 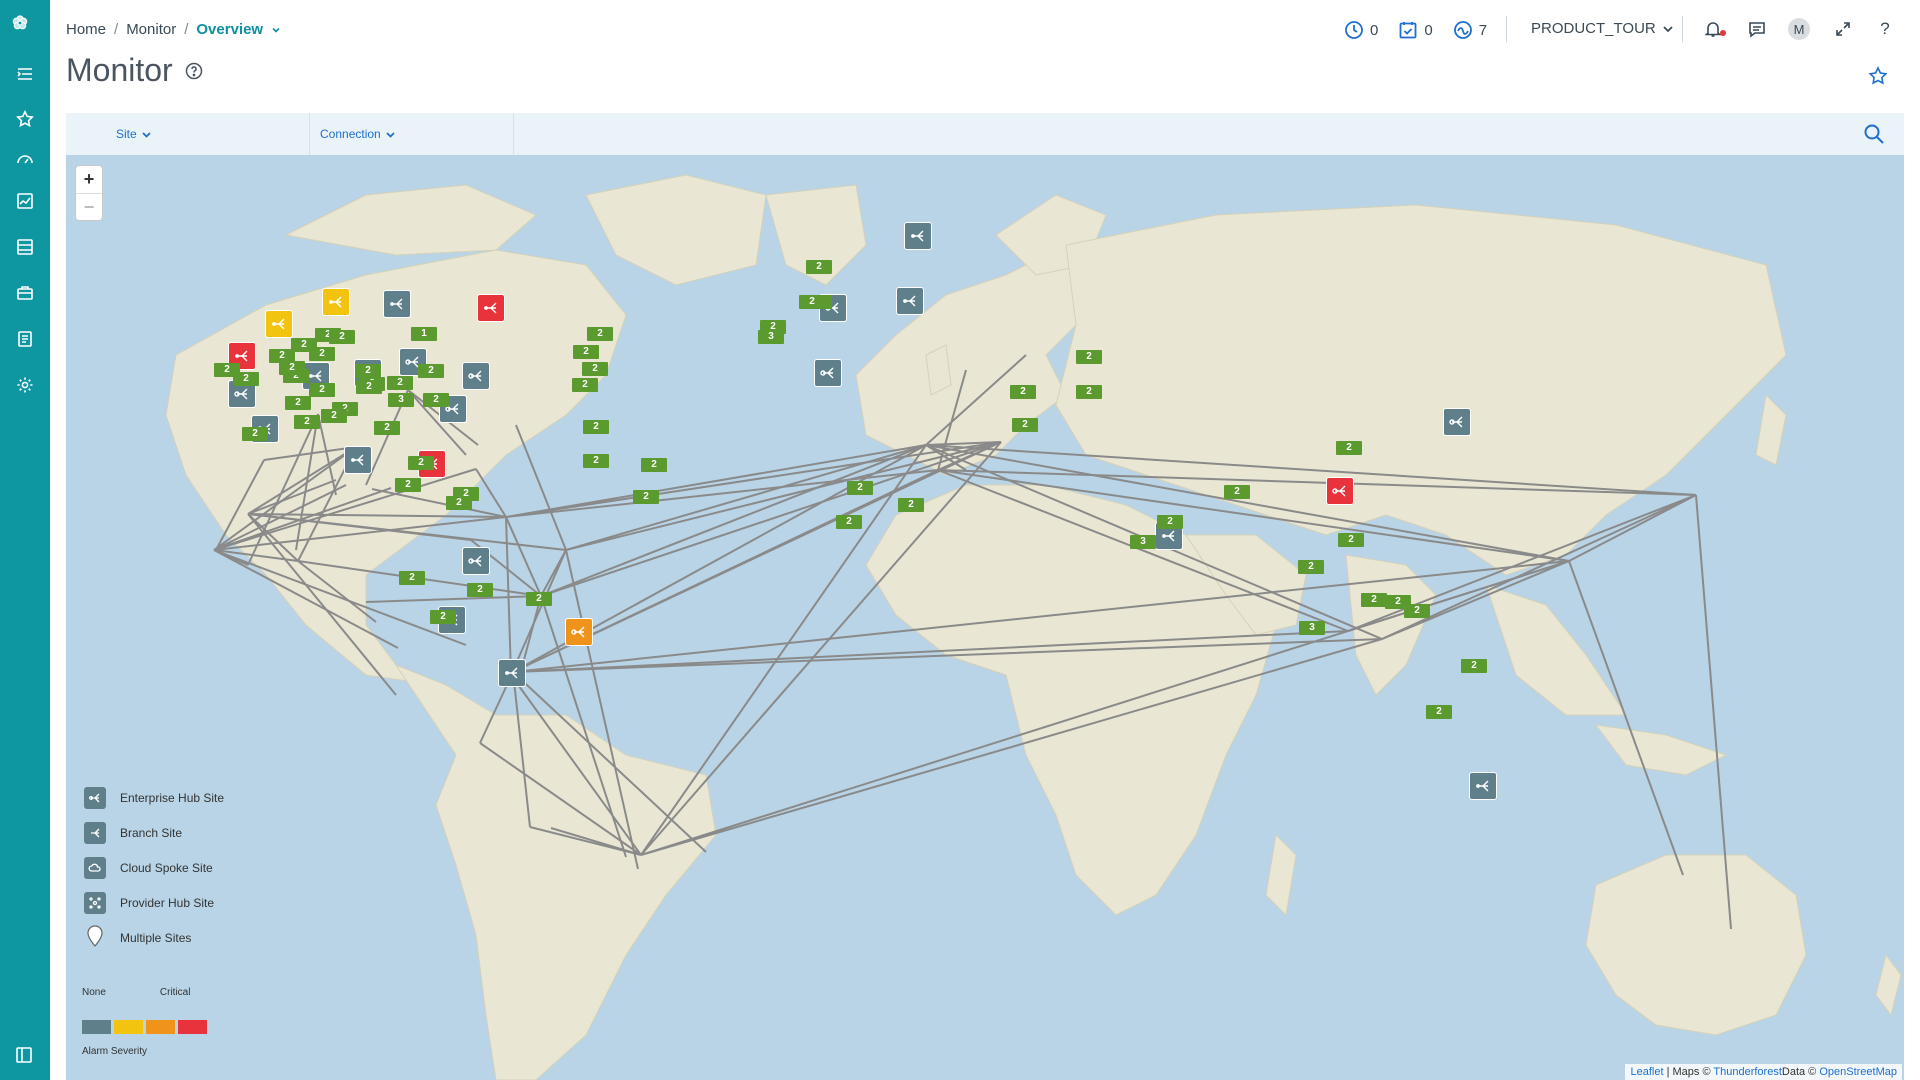 I want to click on osm-link: OpenStreetMap, so click(x=1858, y=1072).